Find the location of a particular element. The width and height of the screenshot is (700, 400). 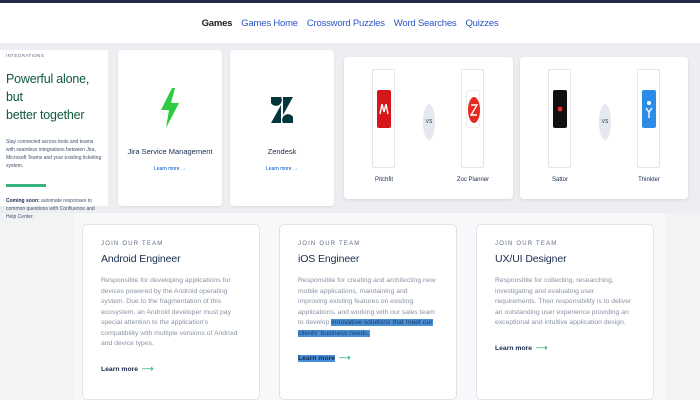

product-name: Jira Service Management is located at coordinates (170, 151).